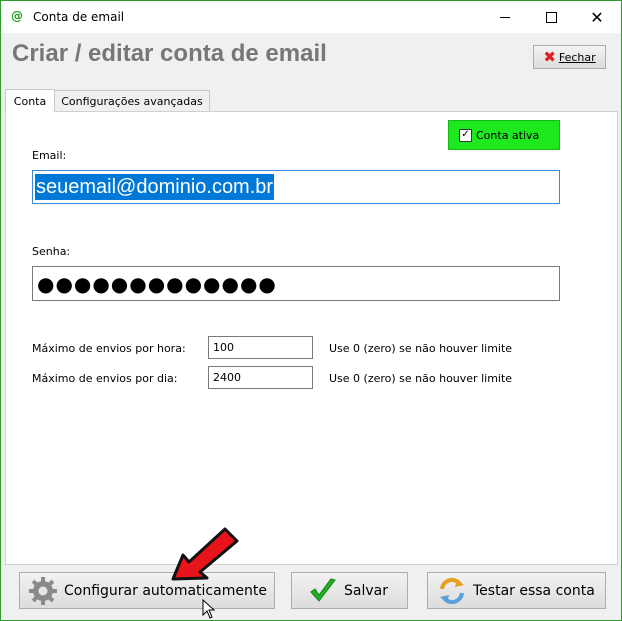 This screenshot has height=621, width=622. I want to click on auto-config-label: Configurar automaticamente, so click(165, 590).